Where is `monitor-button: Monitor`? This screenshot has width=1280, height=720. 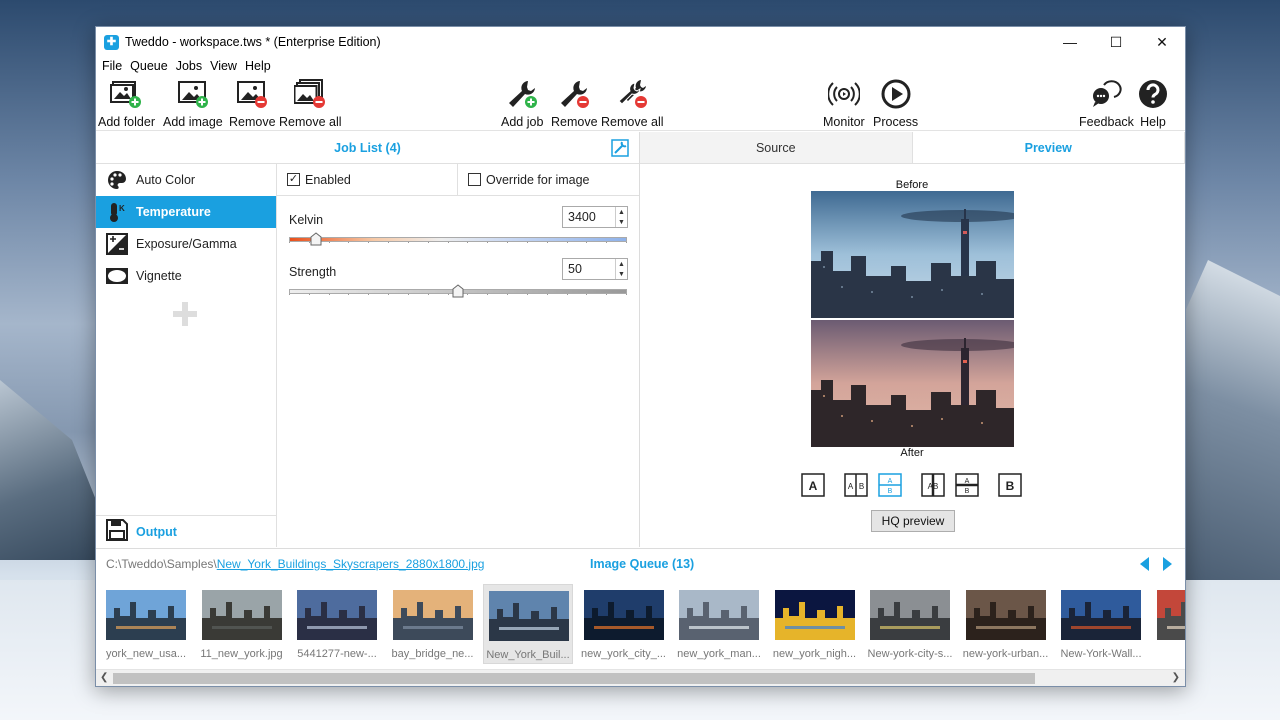
monitor-button: Monitor is located at coordinates (844, 103).